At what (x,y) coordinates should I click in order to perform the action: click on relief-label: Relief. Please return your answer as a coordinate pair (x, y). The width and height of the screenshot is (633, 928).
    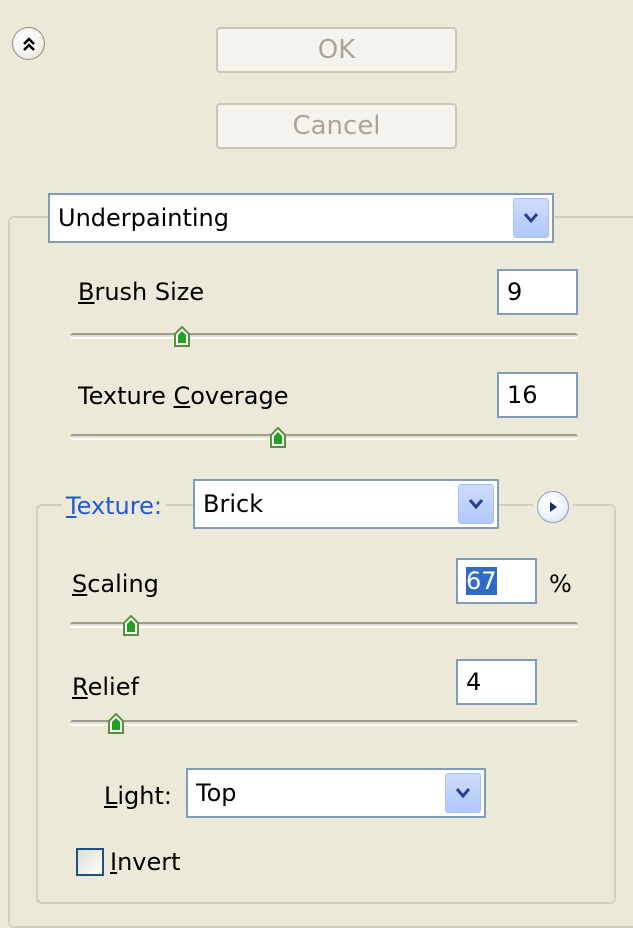
    Looking at the image, I should click on (105, 687).